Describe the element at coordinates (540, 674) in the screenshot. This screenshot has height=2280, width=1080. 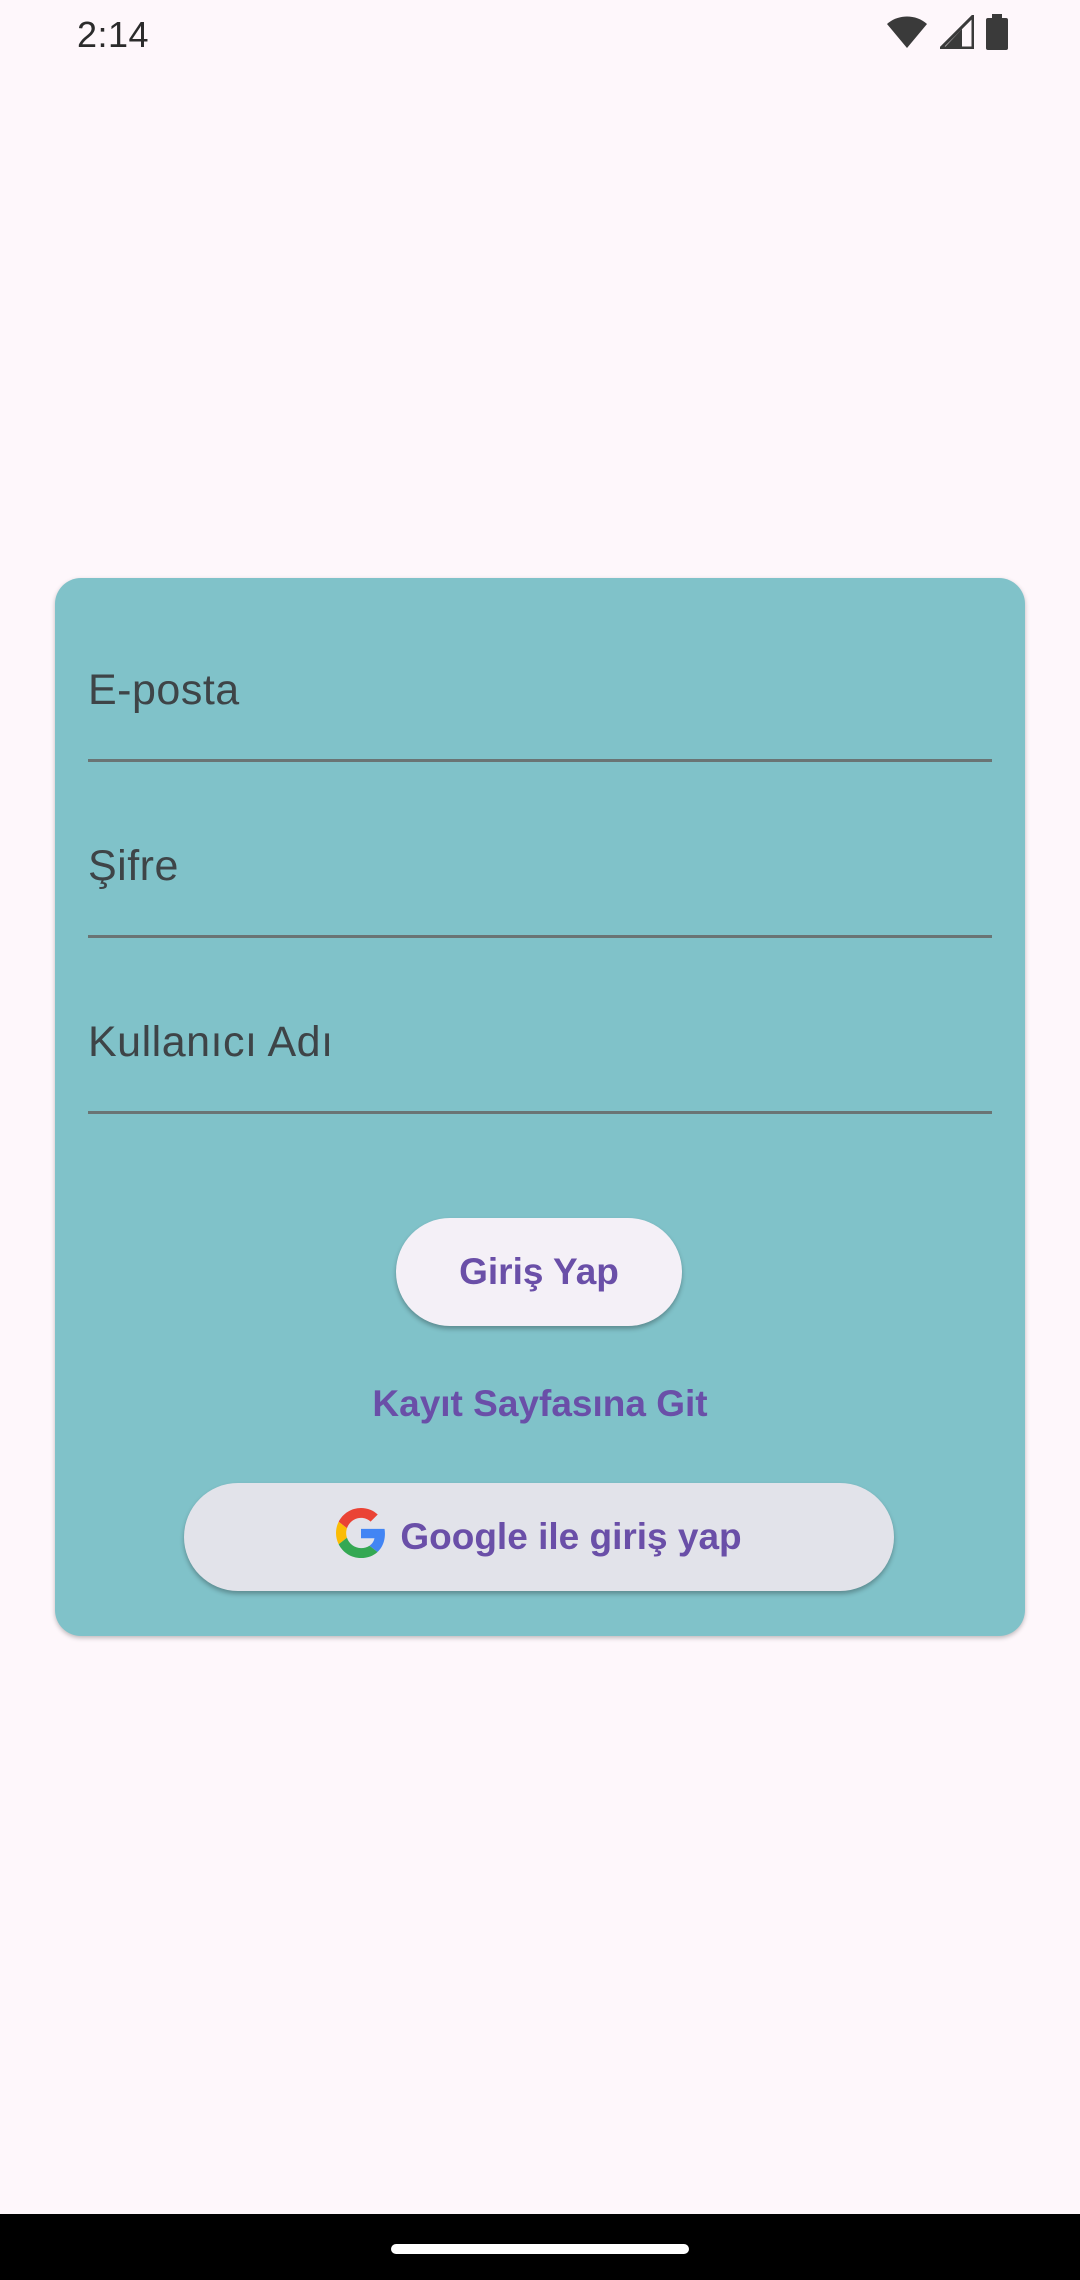
I see `email-field: E-posta` at that location.